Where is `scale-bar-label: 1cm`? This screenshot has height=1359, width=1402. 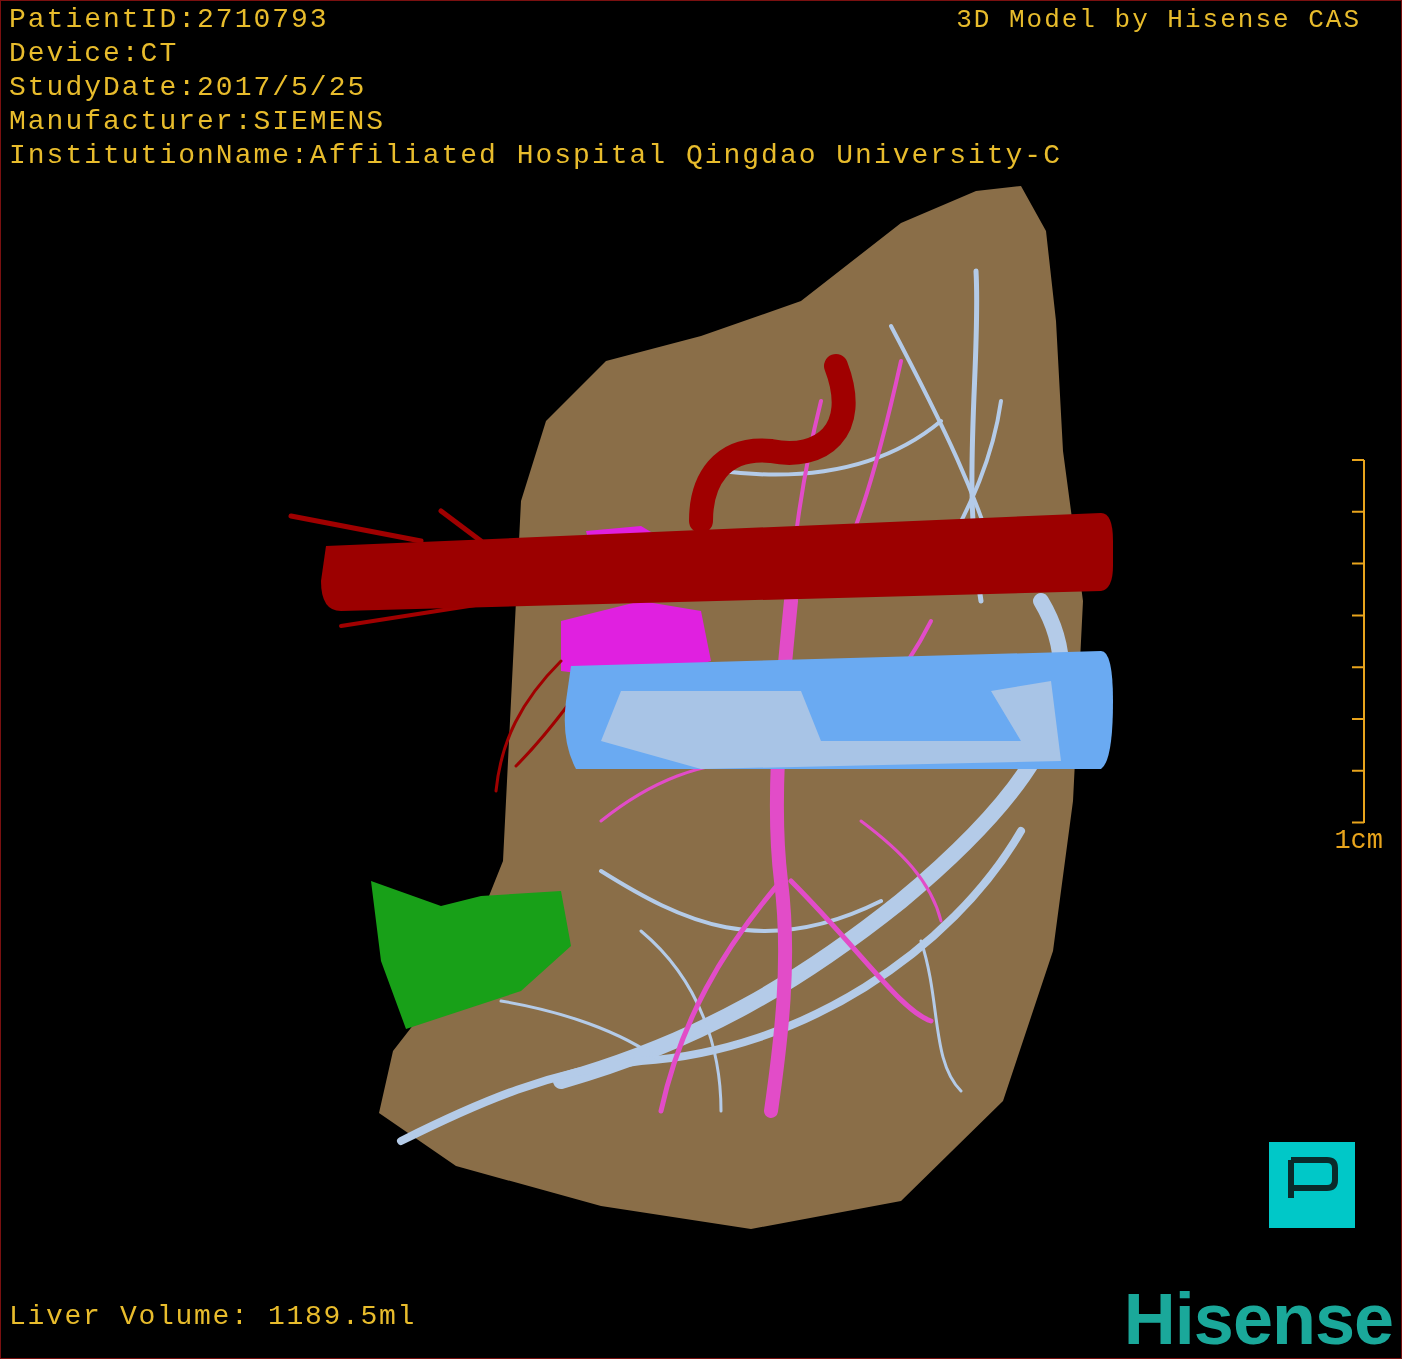
scale-bar-label: 1cm is located at coordinates (1358, 840).